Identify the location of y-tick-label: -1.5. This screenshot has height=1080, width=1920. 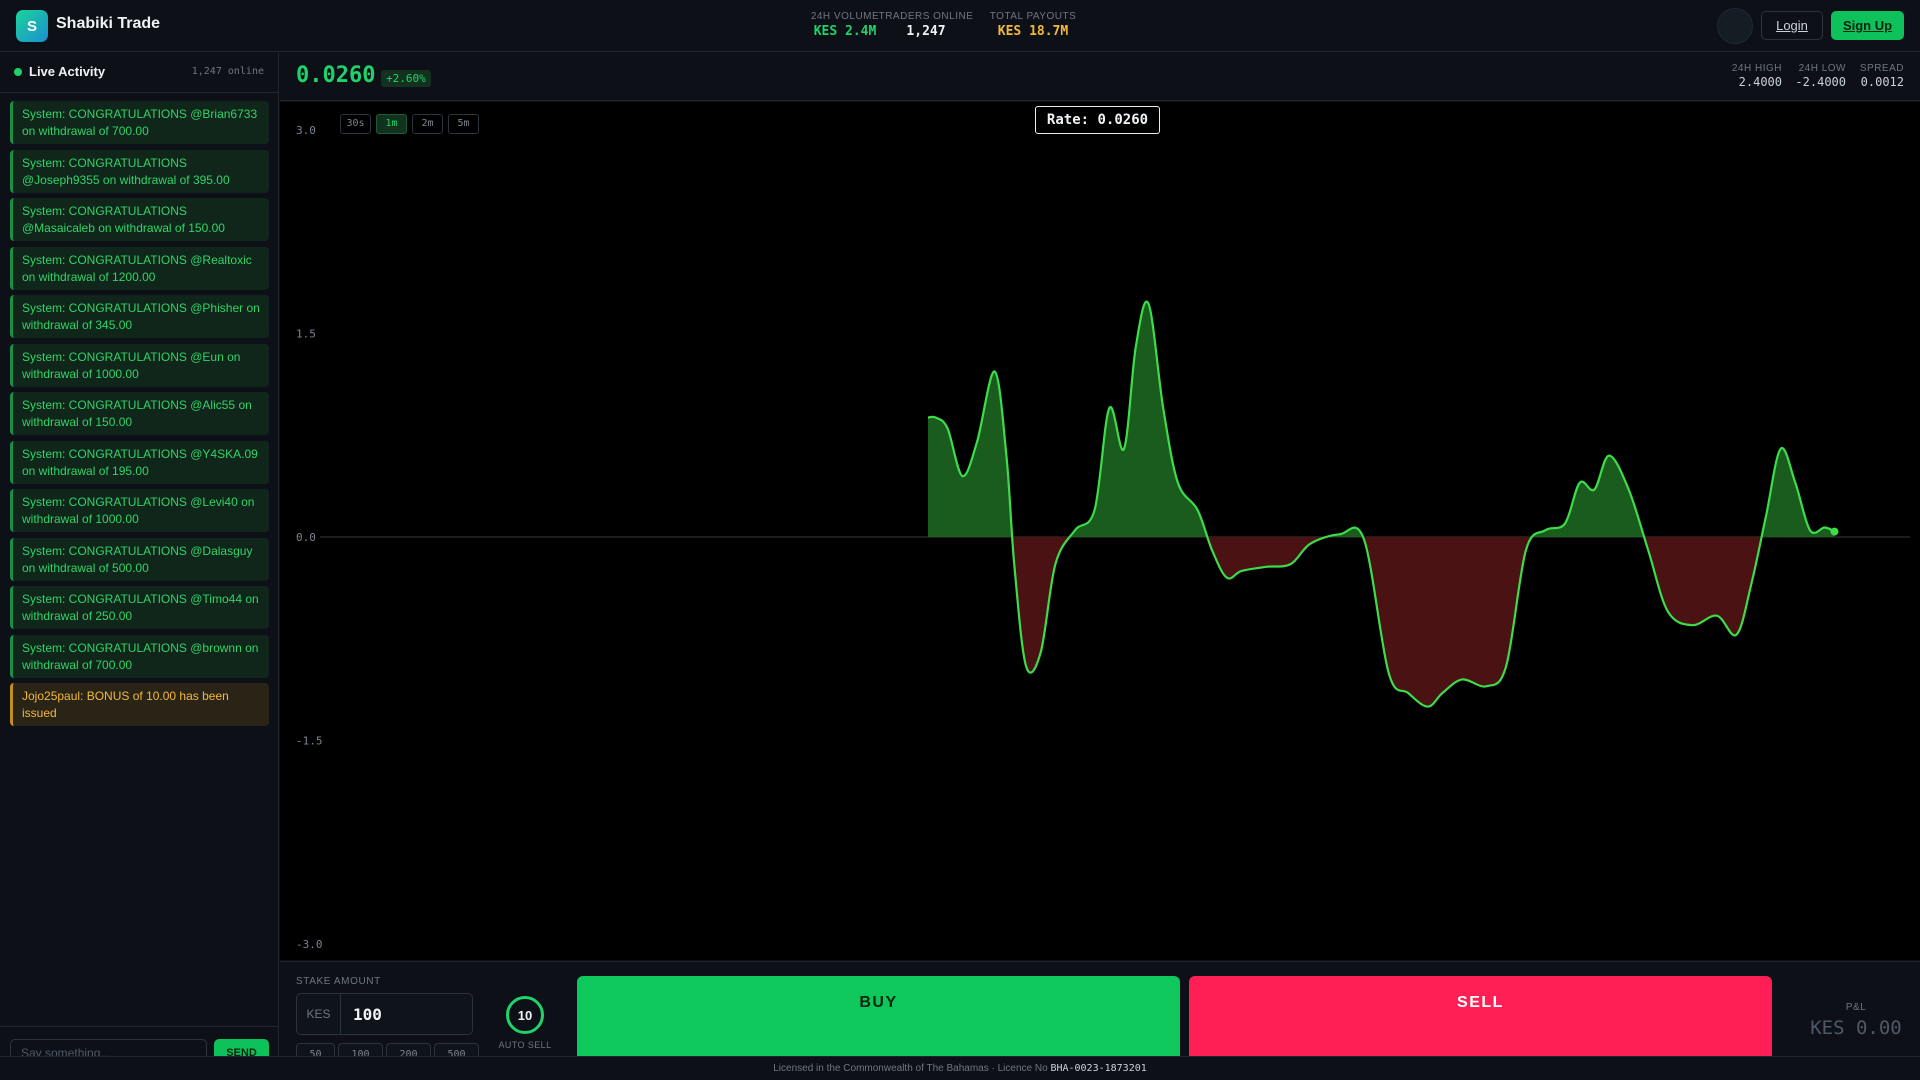
(309, 741).